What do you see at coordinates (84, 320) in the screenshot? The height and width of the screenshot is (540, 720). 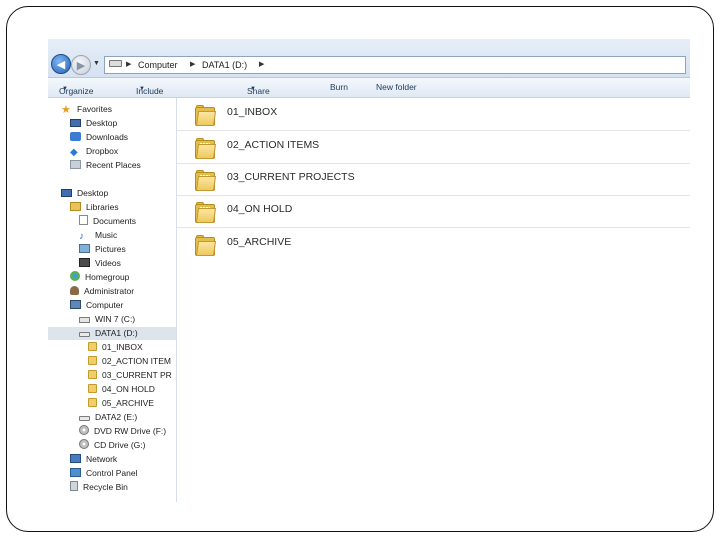 I see `windows-drive-icon` at bounding box center [84, 320].